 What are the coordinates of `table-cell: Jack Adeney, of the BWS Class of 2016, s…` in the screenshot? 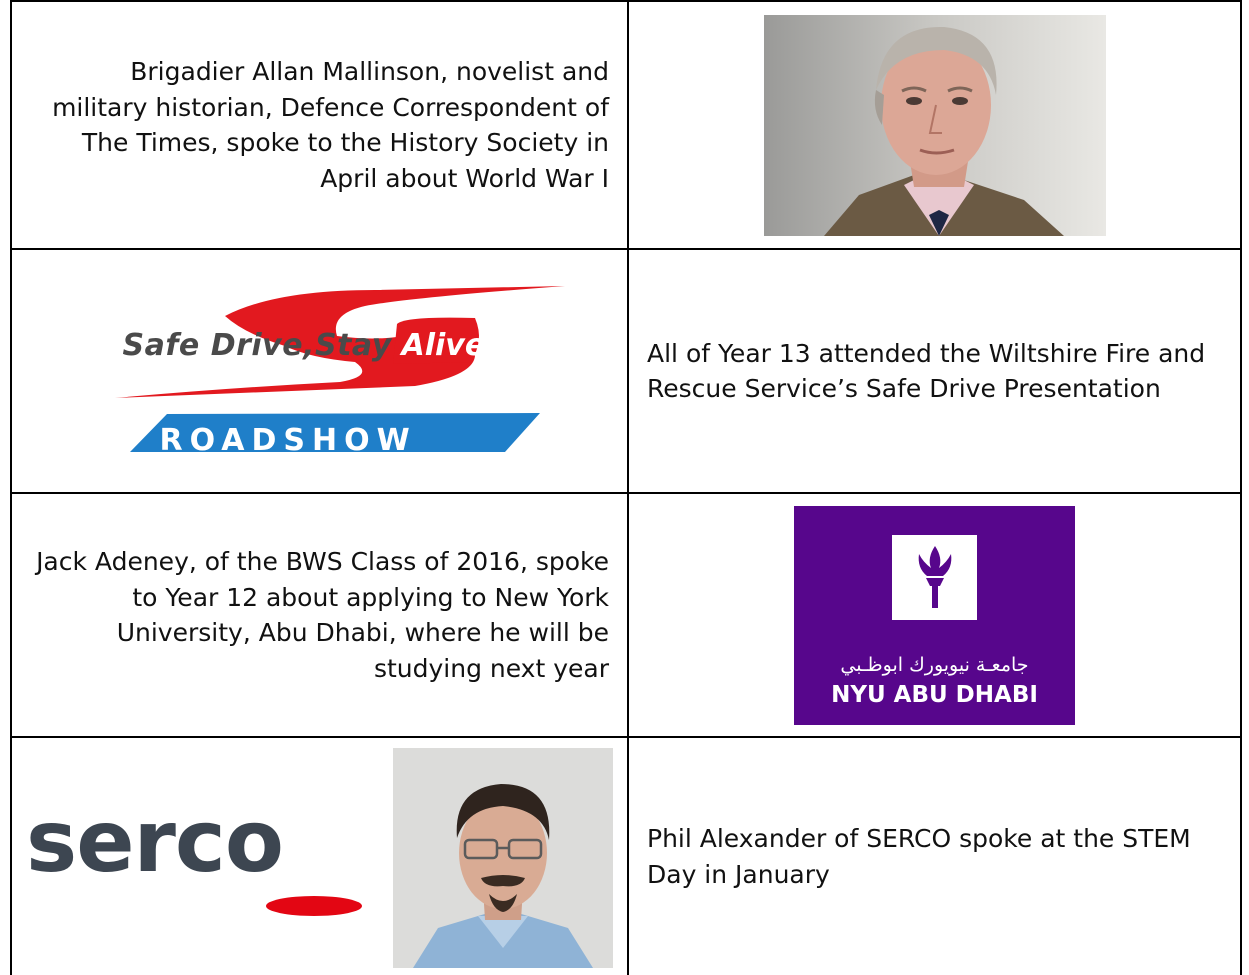 It's located at (319, 615).